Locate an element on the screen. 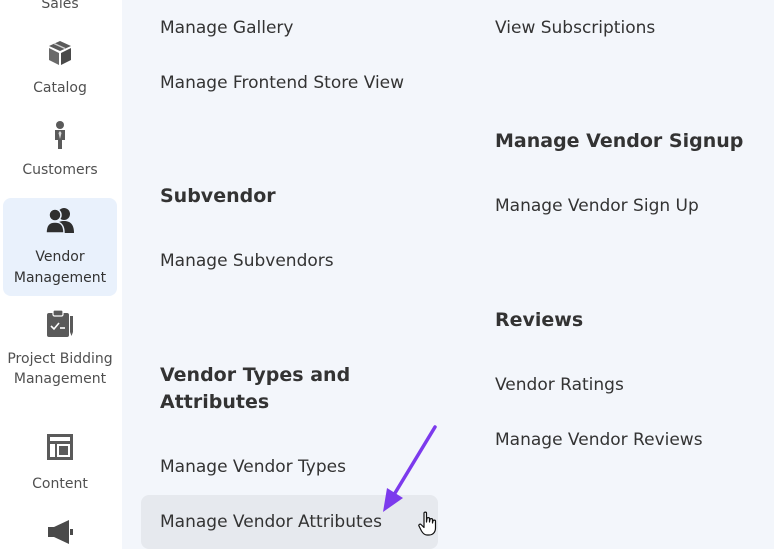  clipboard-icon is located at coordinates (60, 323).